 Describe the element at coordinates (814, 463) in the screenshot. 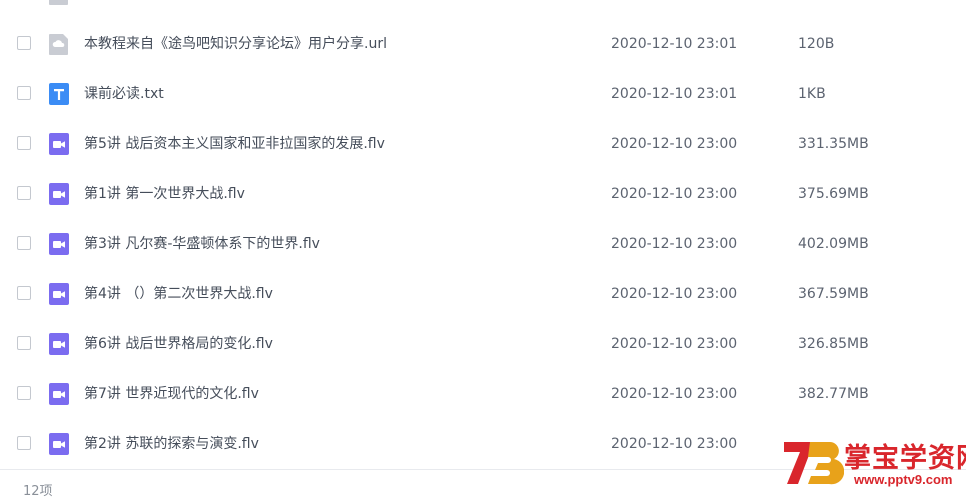

I see `watermark-logo-icon` at that location.